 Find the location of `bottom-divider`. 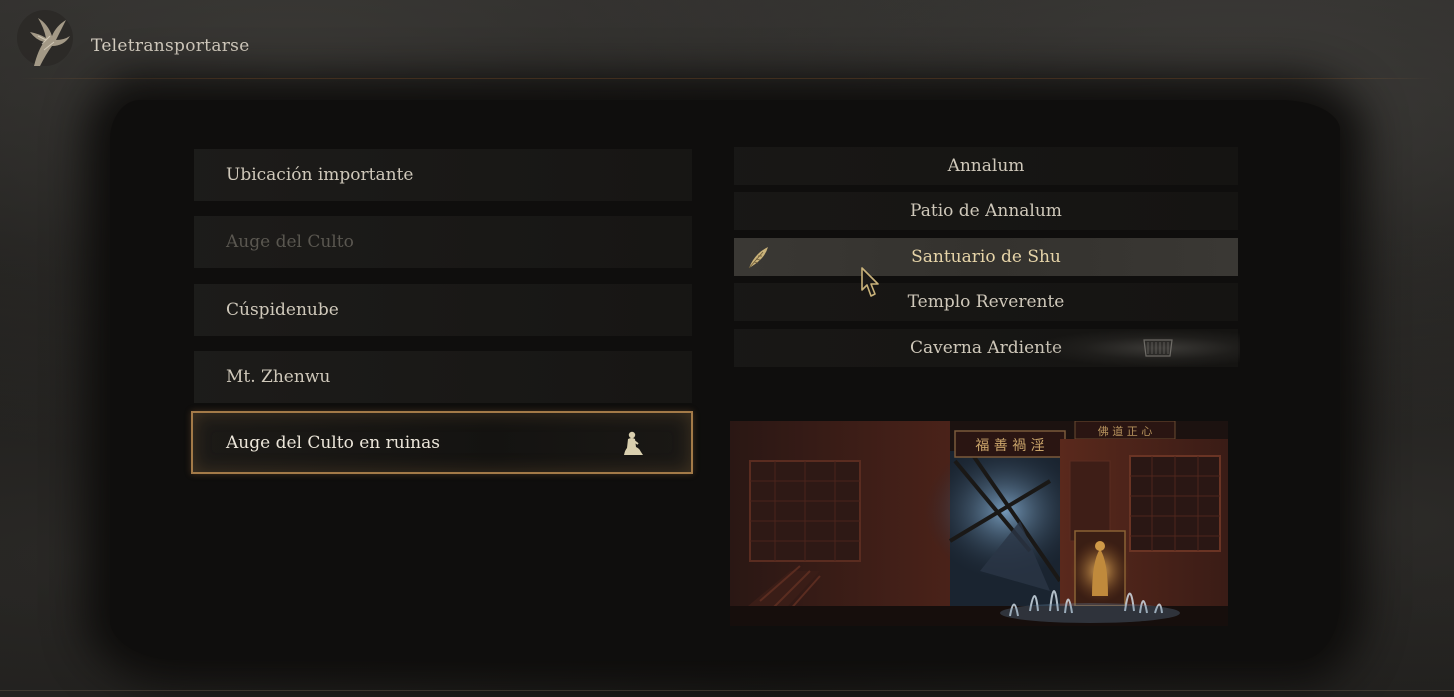

bottom-divider is located at coordinates (727, 690).